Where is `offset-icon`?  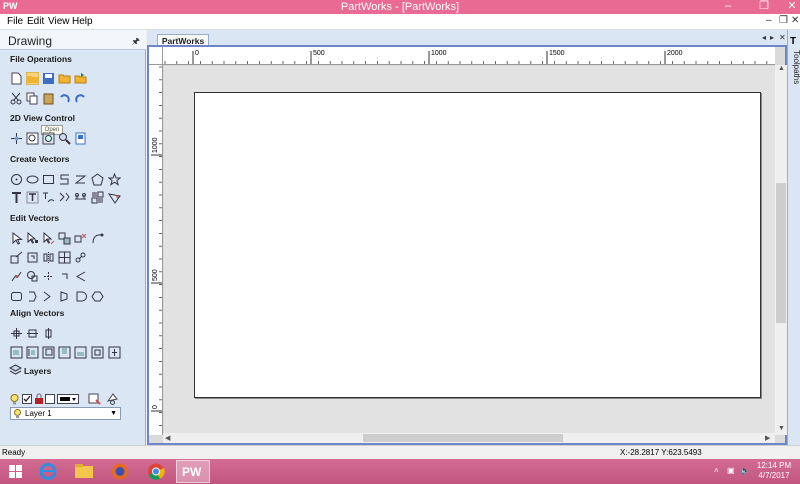 offset-icon is located at coordinates (64, 276).